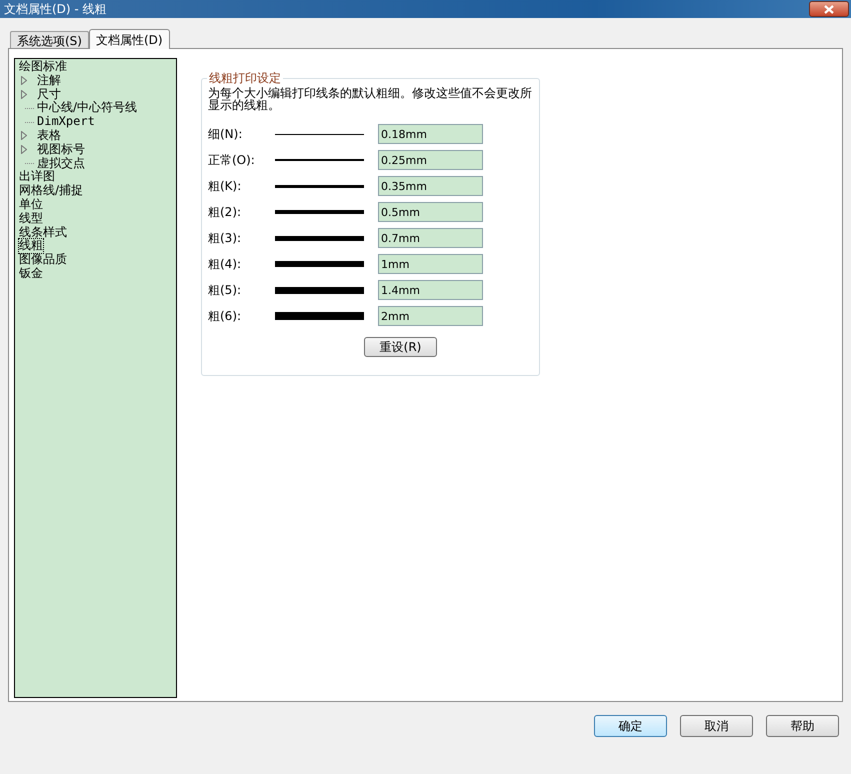 The width and height of the screenshot is (851, 774). Describe the element at coordinates (430, 316) in the screenshot. I see `input-field: 2mm` at that location.